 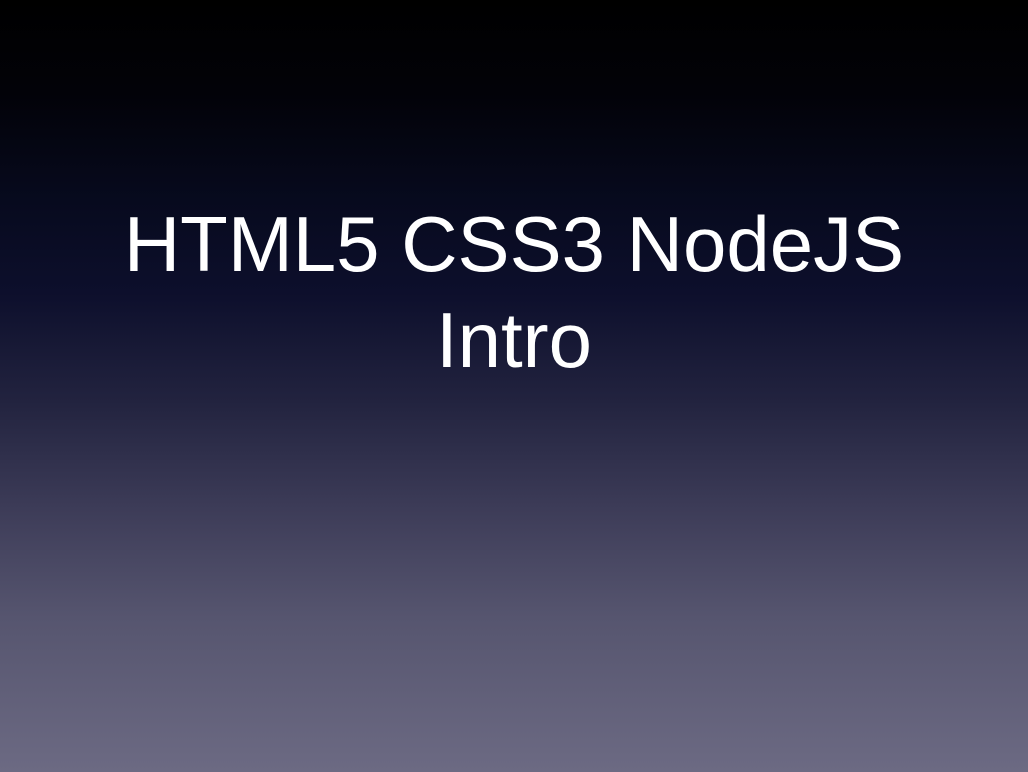 What do you see at coordinates (514, 340) in the screenshot?
I see `slide-title-line-2: Intro` at bounding box center [514, 340].